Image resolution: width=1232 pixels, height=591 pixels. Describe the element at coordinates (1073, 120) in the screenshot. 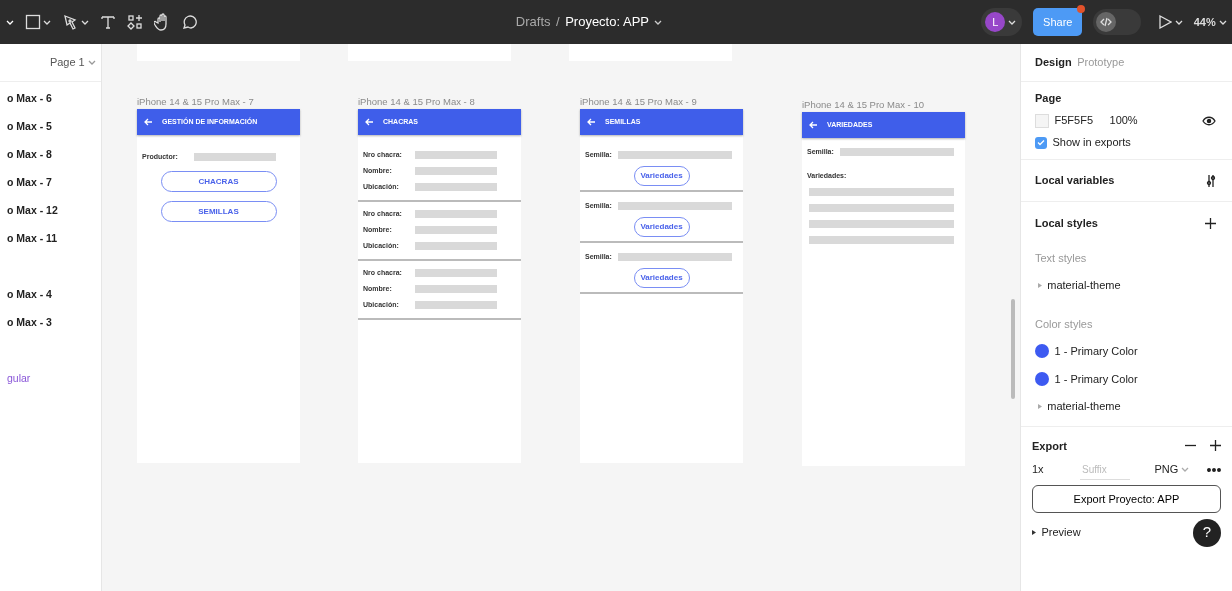

I see `color-value: F5F5F5` at that location.